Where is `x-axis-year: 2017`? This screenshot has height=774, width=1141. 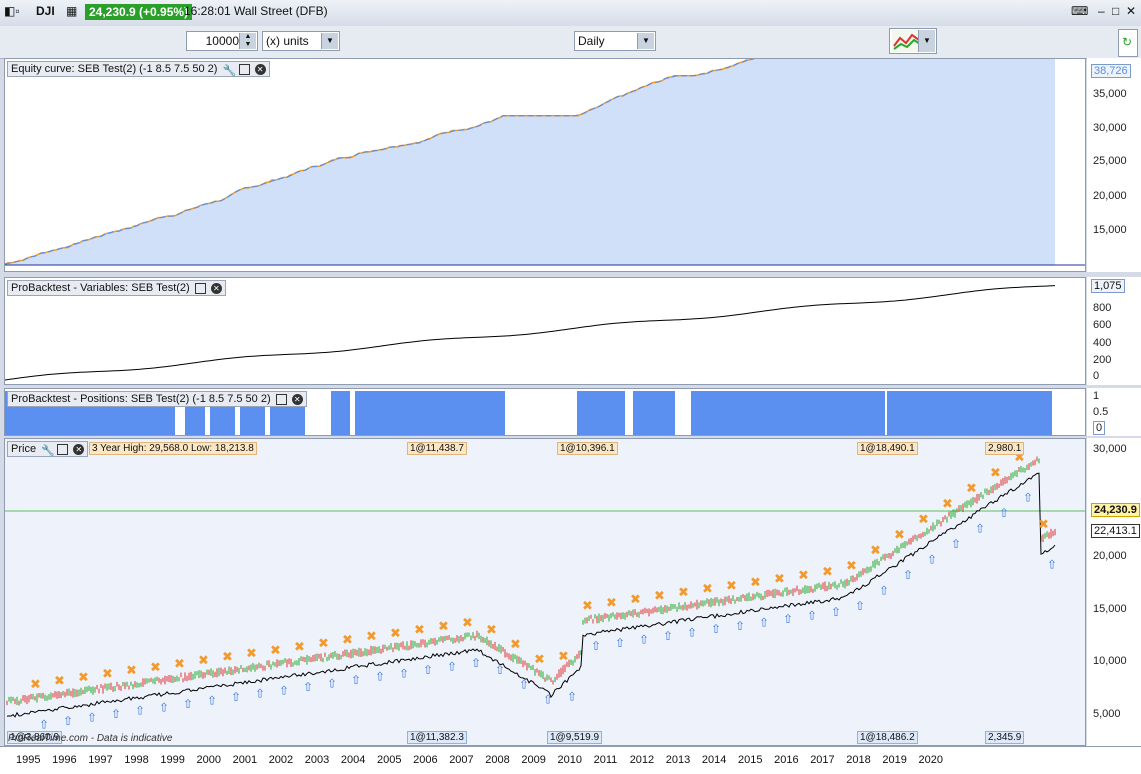 x-axis-year: 2017 is located at coordinates (822, 760).